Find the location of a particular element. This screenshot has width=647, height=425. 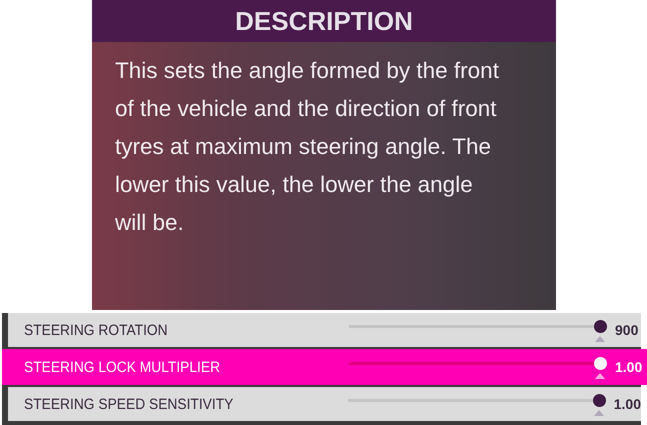

setting-label: STEERING ROTATION is located at coordinates (96, 330).